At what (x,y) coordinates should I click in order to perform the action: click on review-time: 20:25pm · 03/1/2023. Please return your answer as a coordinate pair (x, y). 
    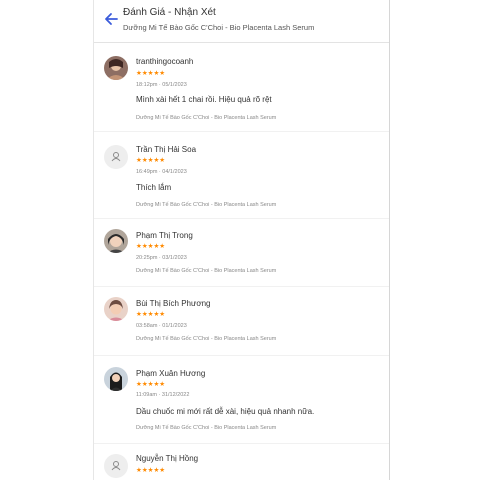
    Looking at the image, I should click on (161, 258).